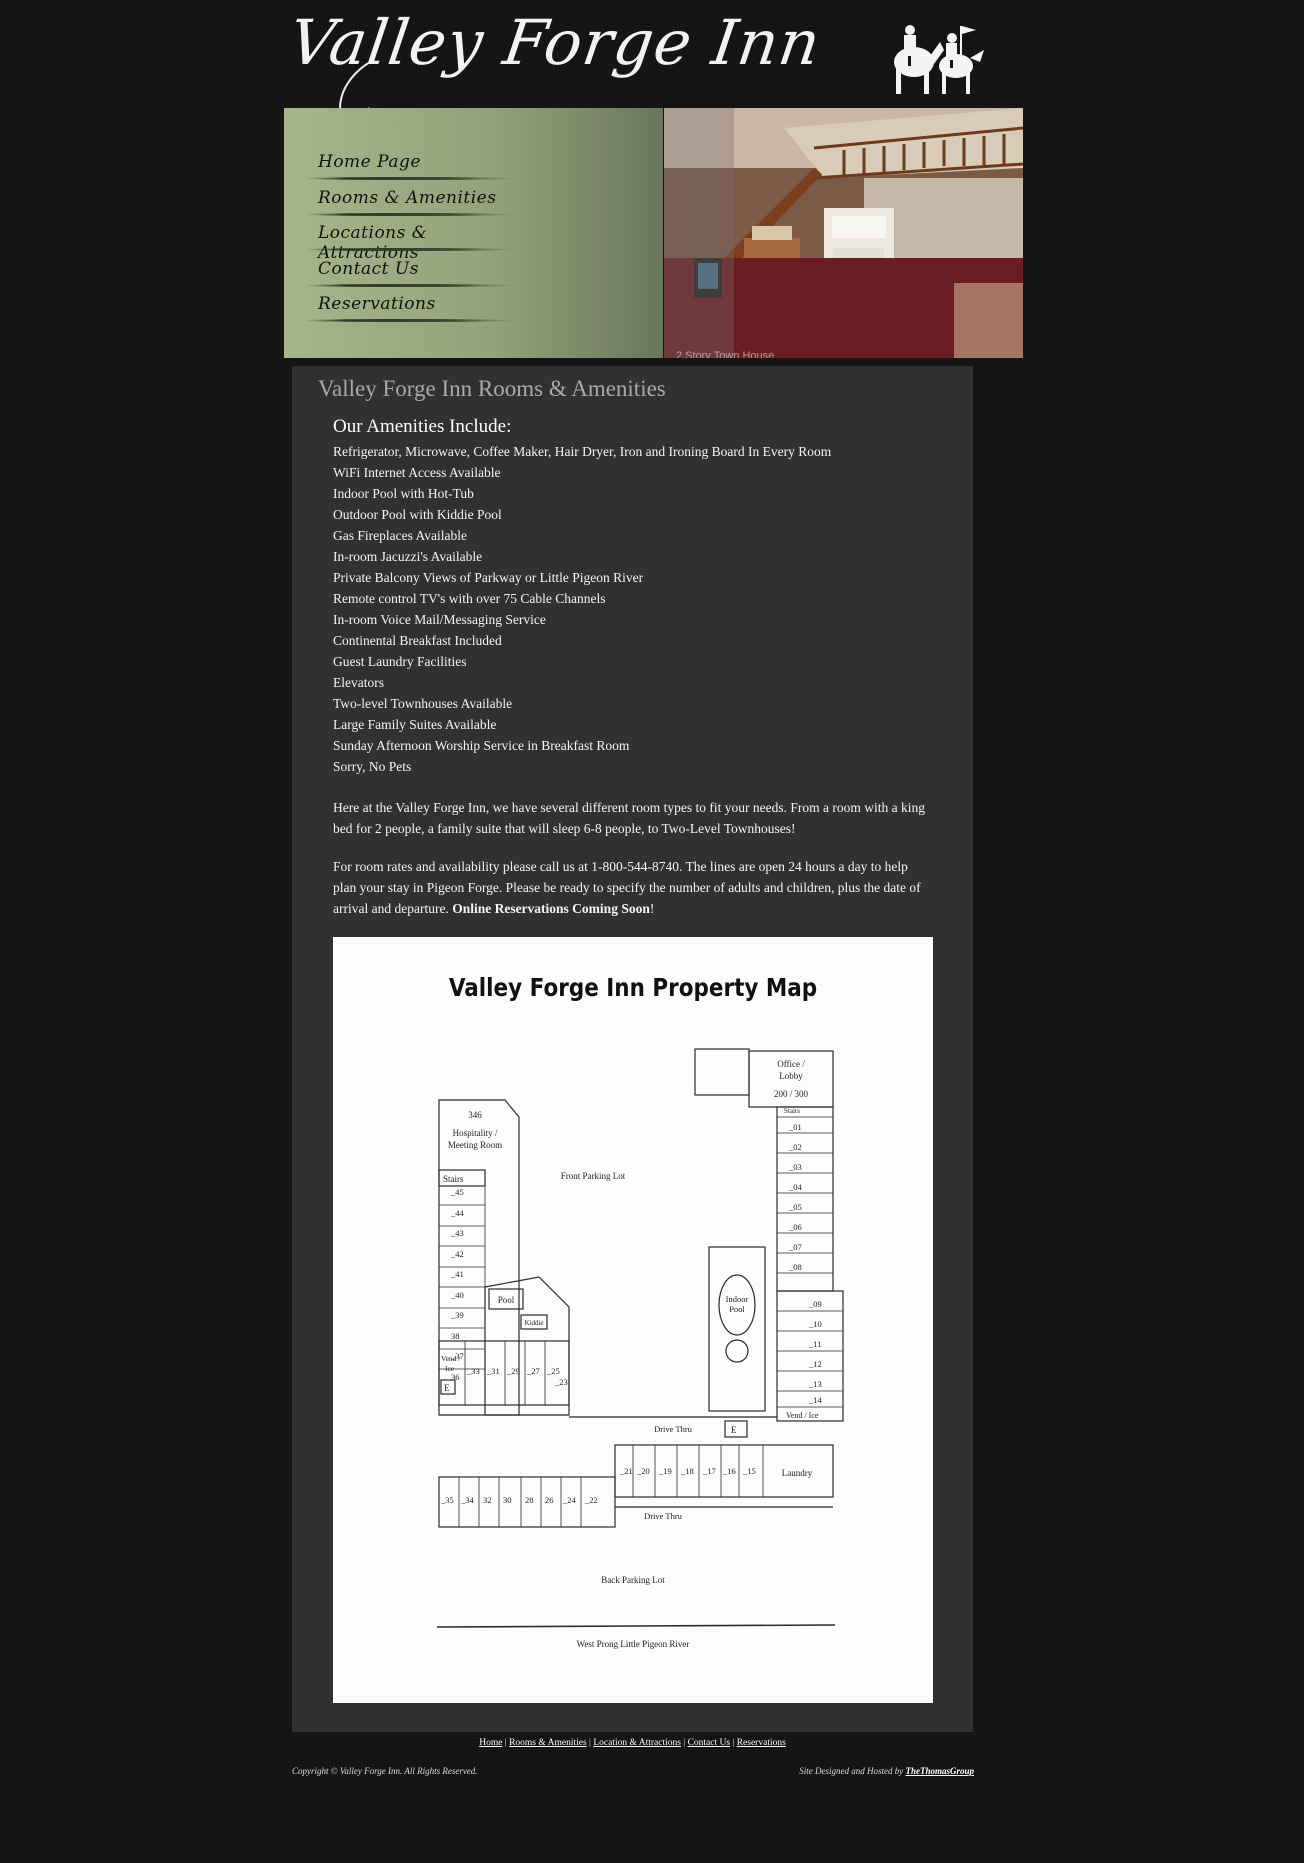 The image size is (1304, 1863). I want to click on map-room: _12, so click(815, 1364).